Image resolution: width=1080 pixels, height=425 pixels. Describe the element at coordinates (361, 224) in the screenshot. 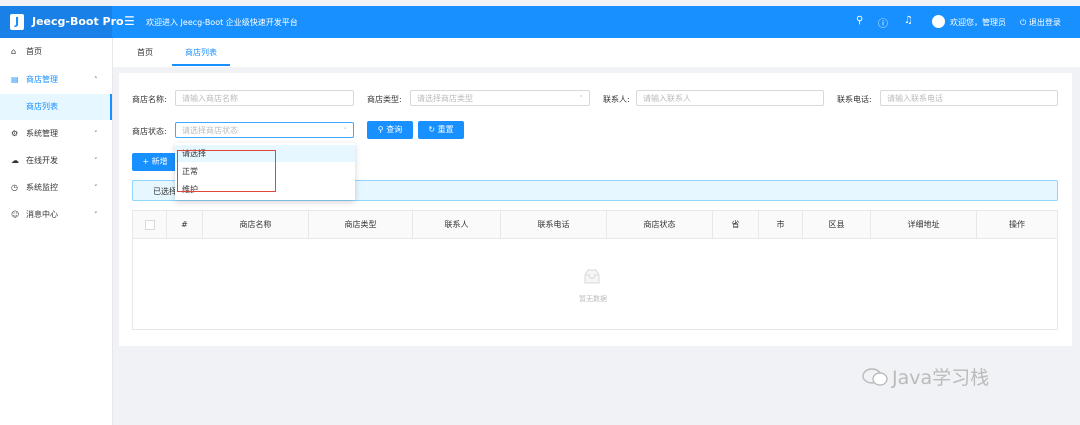

I see `table-column-header: 商店类型` at that location.